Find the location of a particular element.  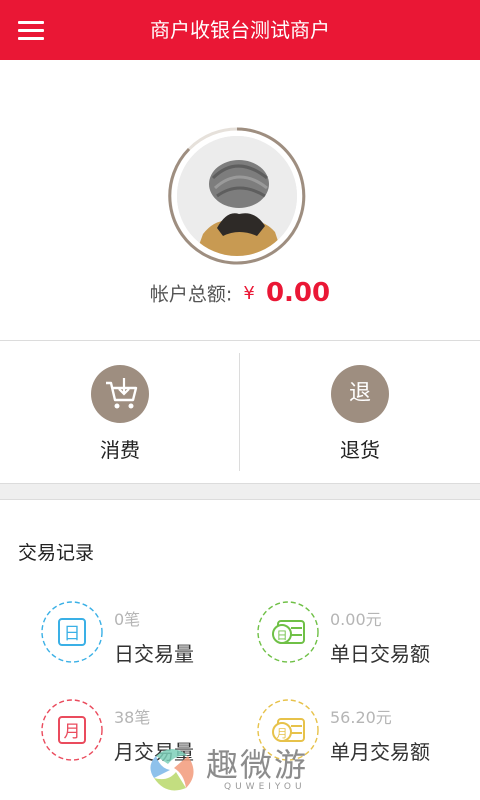

refund-label: 退货 is located at coordinates (360, 450).